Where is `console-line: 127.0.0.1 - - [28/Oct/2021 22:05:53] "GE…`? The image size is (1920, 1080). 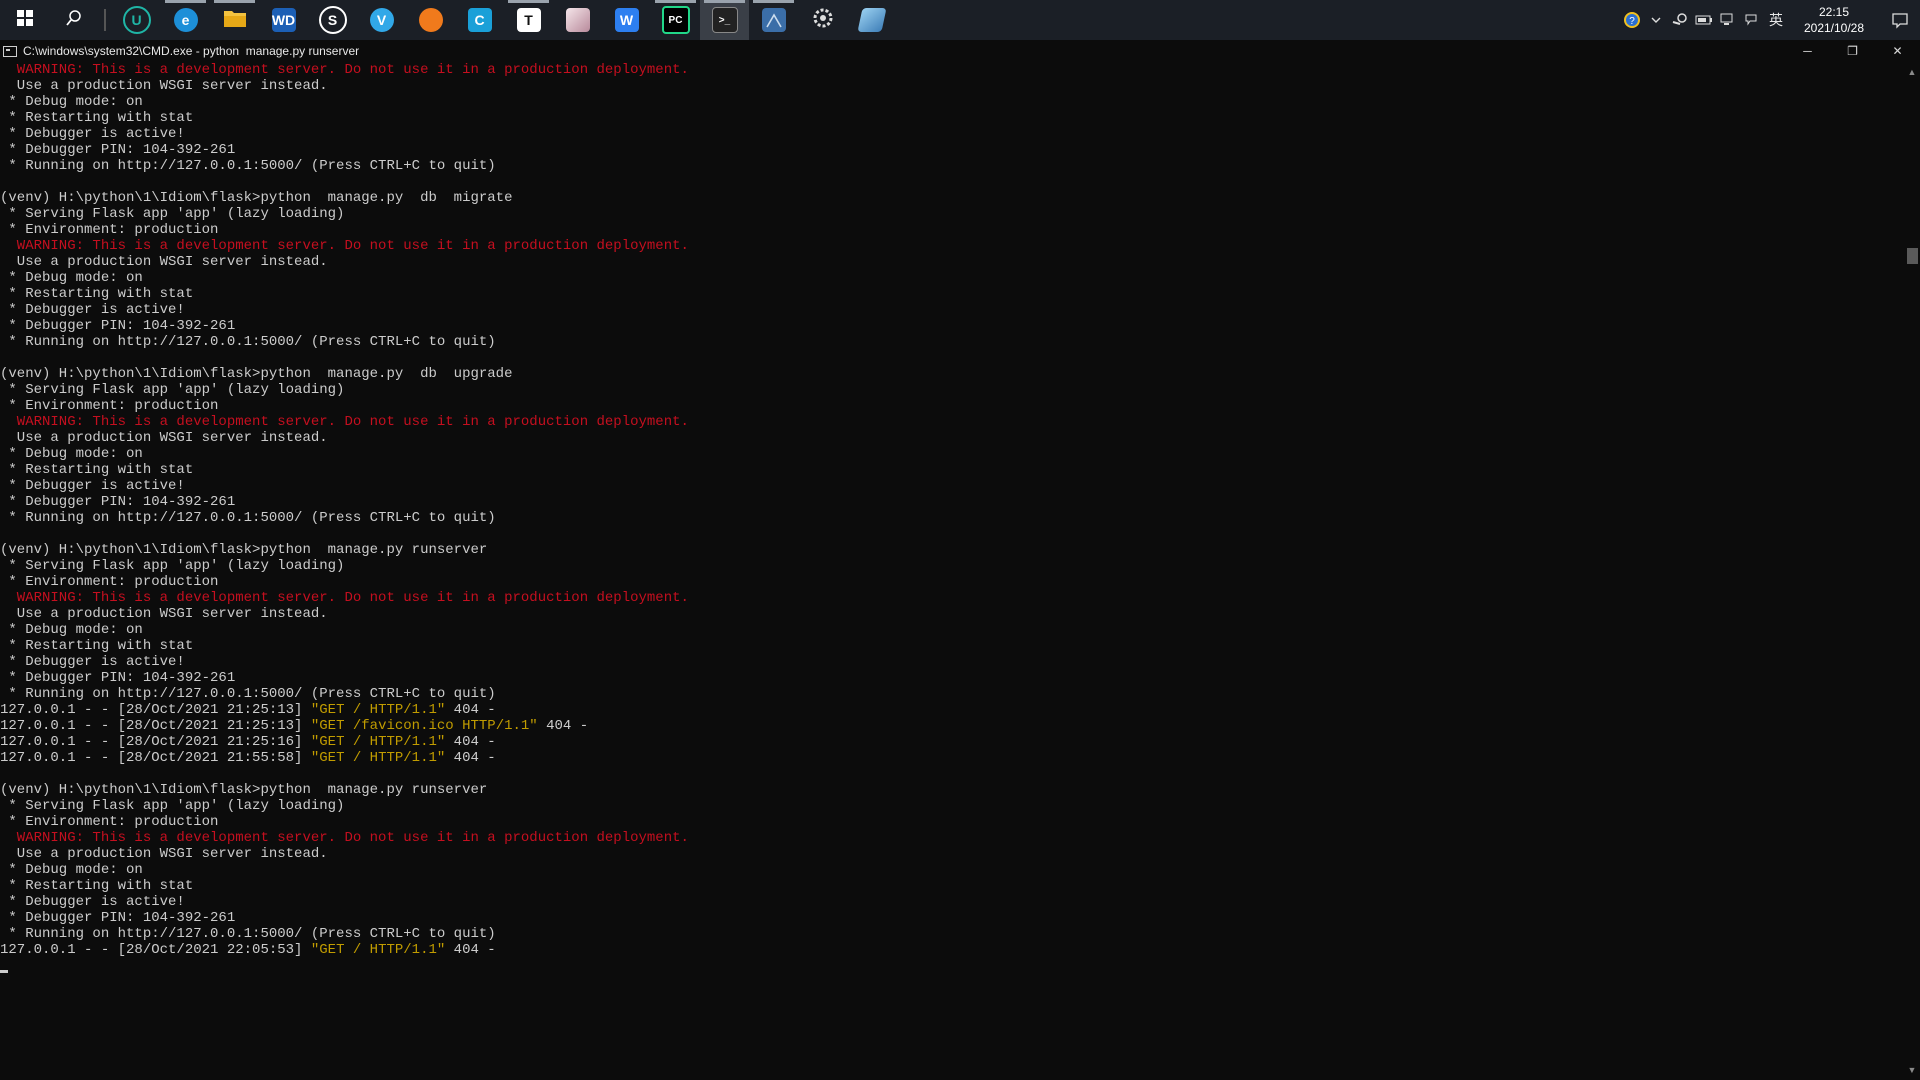
console-line: 127.0.0.1 - - [28/Oct/2021 22:05:53] "GE… is located at coordinates (952, 950).